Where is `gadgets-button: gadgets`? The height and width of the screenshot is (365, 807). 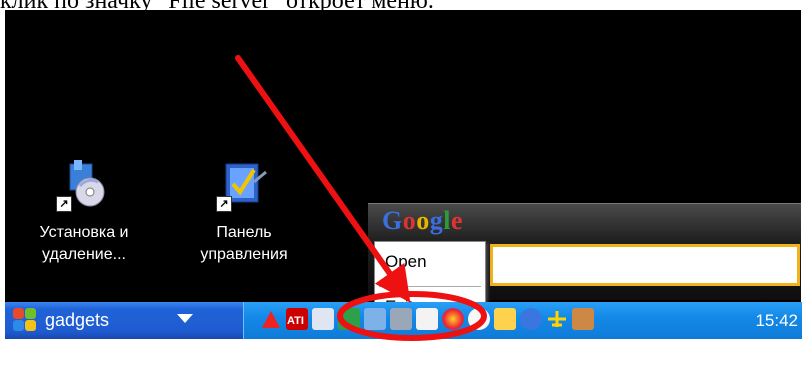
gadgets-button: gadgets is located at coordinates (61, 320).